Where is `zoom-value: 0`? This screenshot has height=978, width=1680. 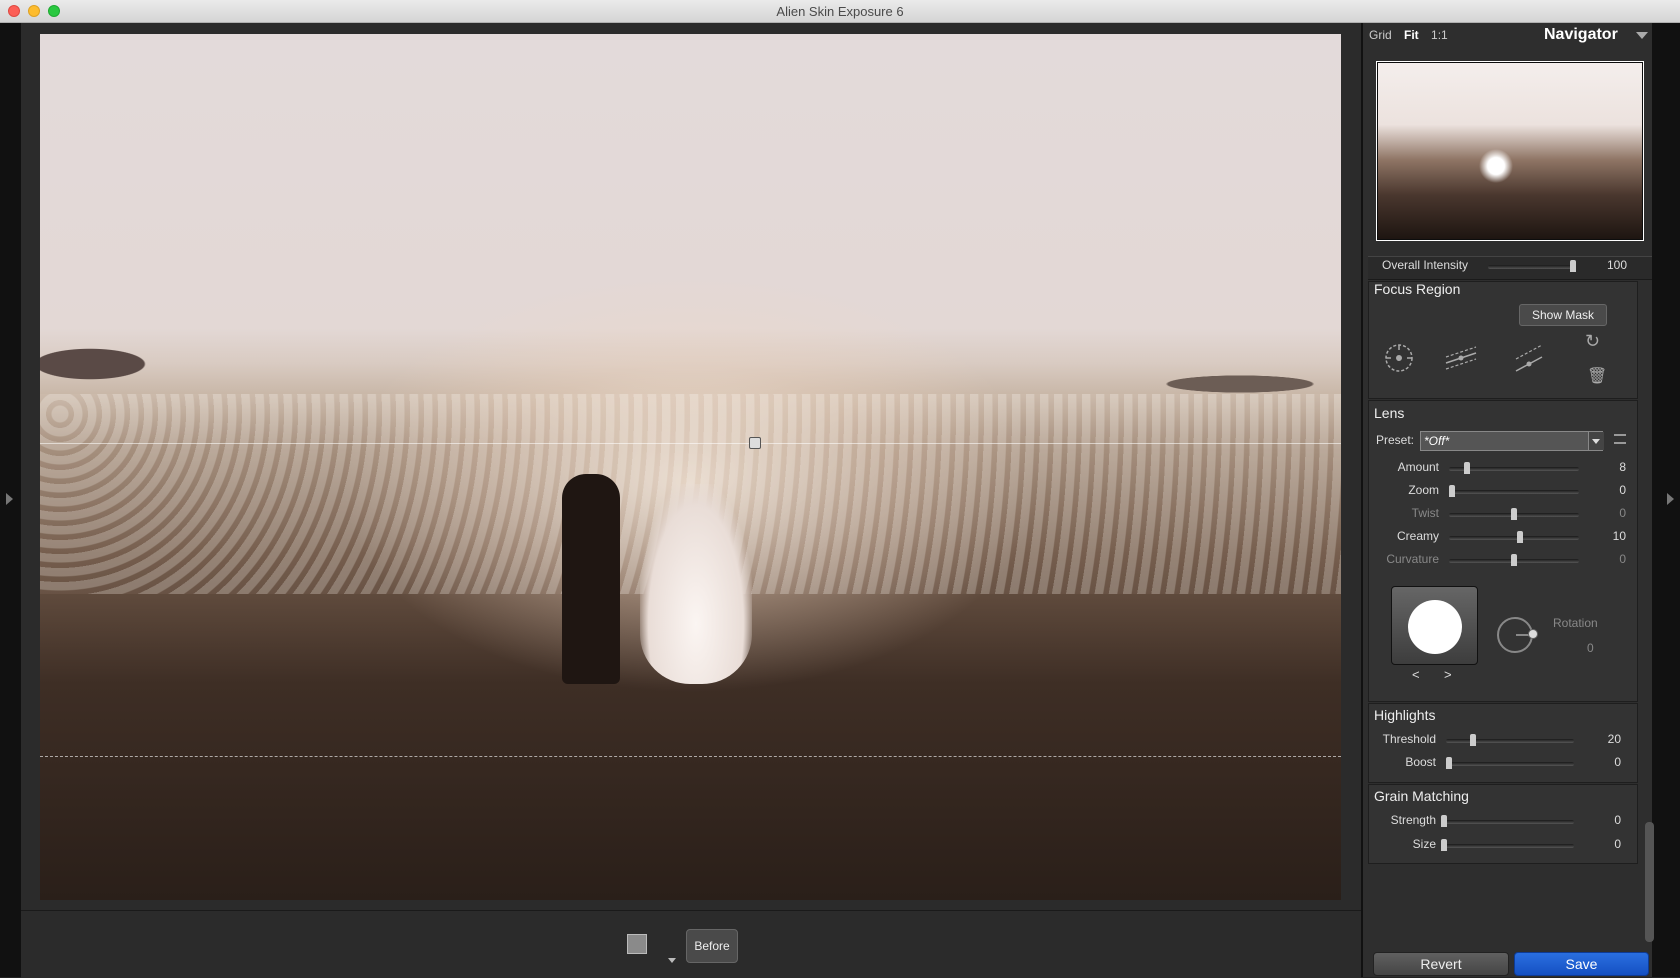
zoom-value: 0 is located at coordinates (1622, 490).